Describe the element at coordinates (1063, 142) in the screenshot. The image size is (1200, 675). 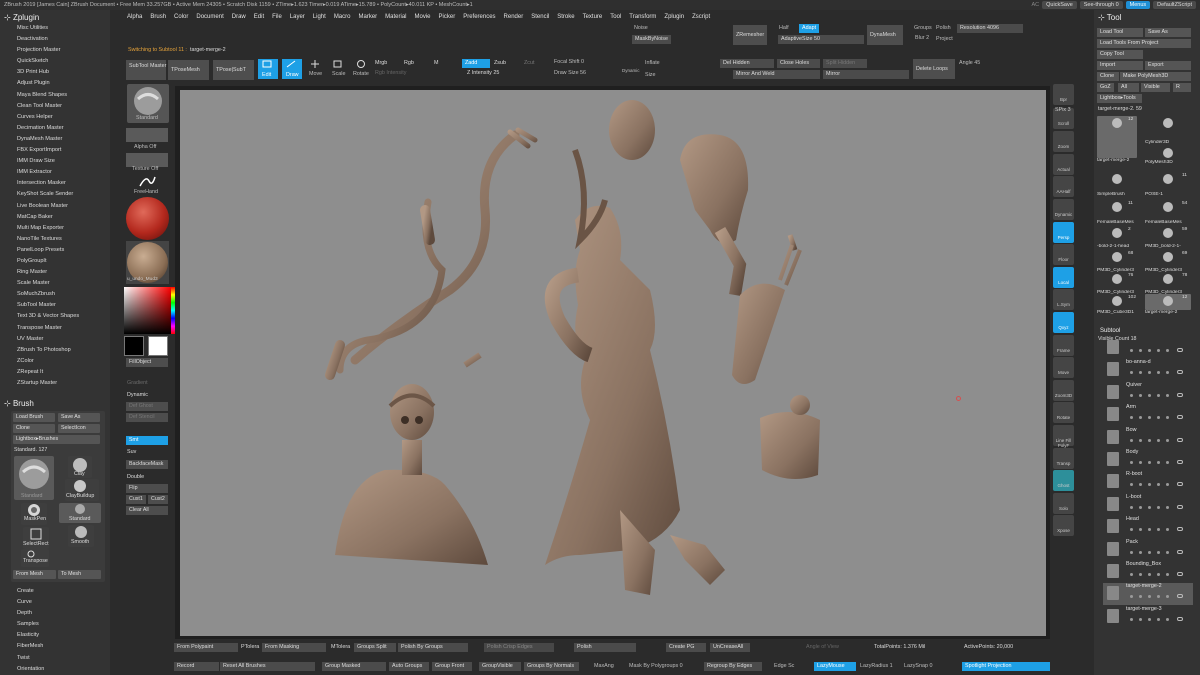
I see `shelf-zoom-button: Zoom` at that location.